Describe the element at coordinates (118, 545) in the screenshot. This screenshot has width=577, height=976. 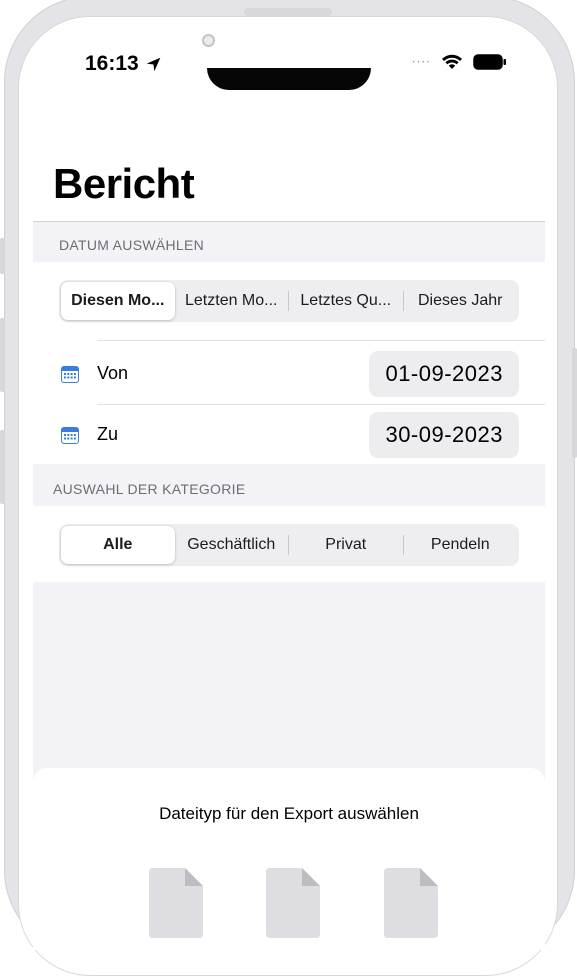
I see `segment-all: Alle` at that location.